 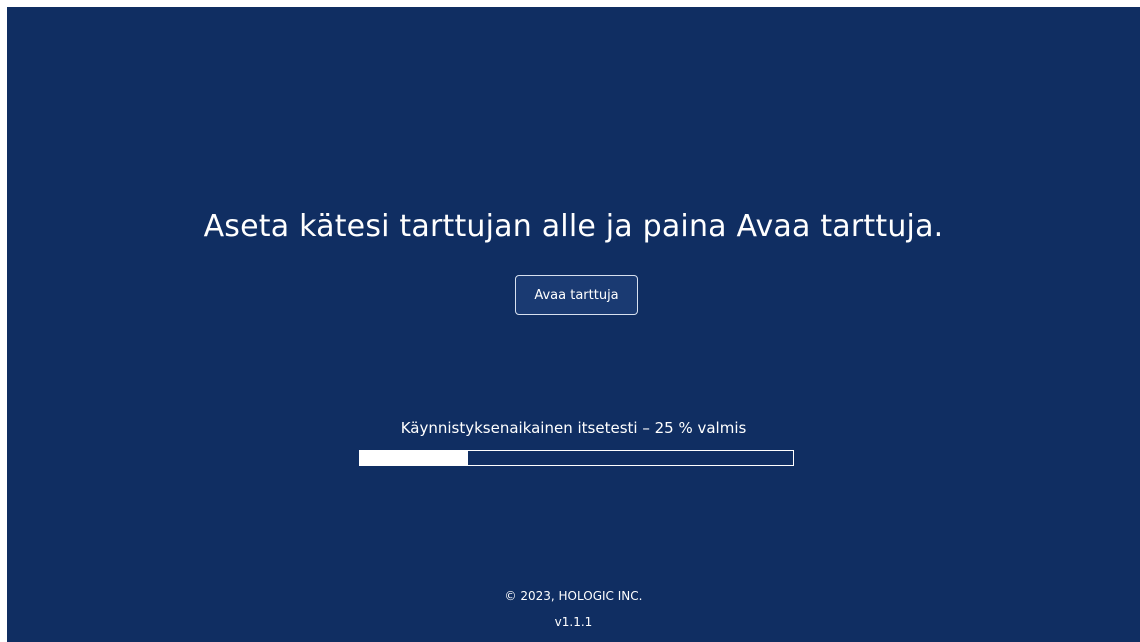 What do you see at coordinates (573, 596) in the screenshot?
I see `copyright-text: © 2023, HOLOGIC INC.` at bounding box center [573, 596].